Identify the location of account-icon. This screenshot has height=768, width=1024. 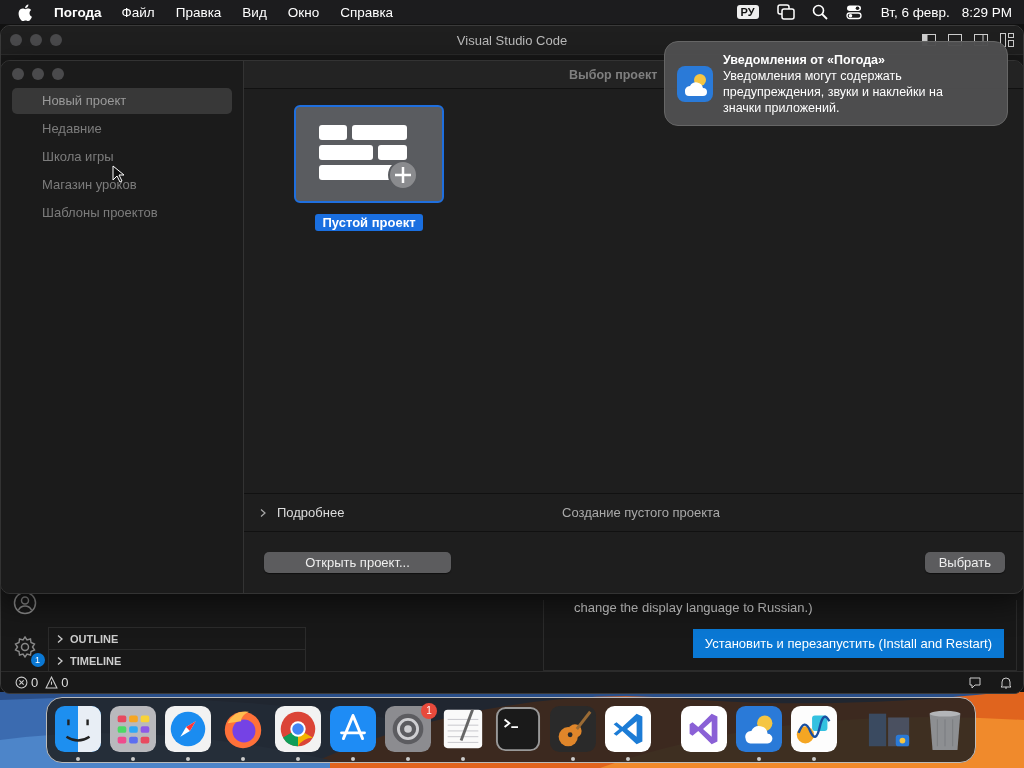
(24, 603).